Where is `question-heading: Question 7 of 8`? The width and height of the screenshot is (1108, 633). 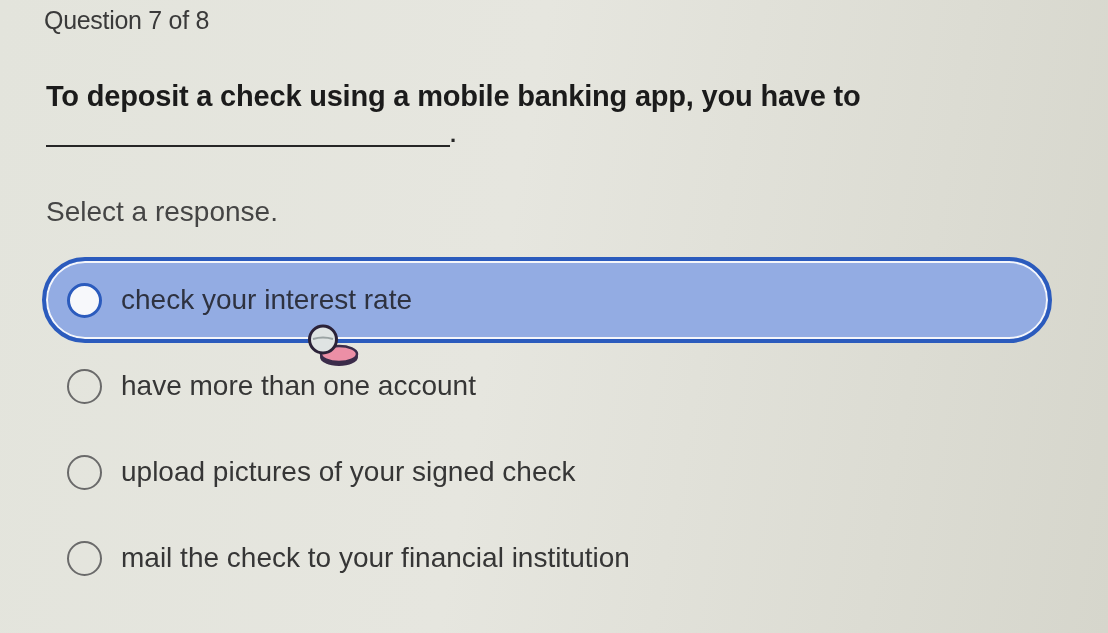
question-heading: Question 7 of 8 is located at coordinates (127, 20).